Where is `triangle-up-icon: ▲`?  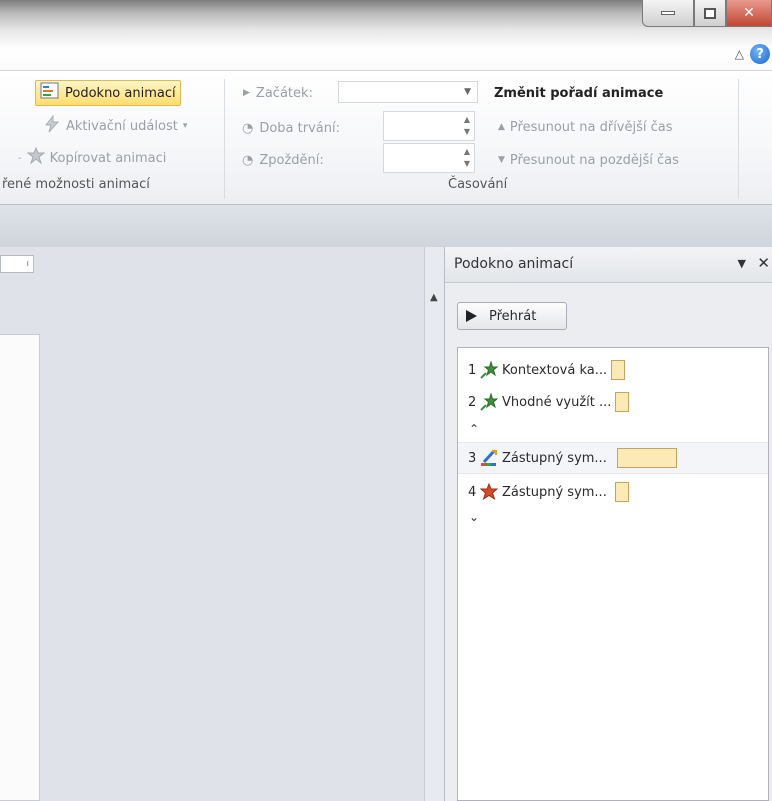
triangle-up-icon: ▲ is located at coordinates (501, 127).